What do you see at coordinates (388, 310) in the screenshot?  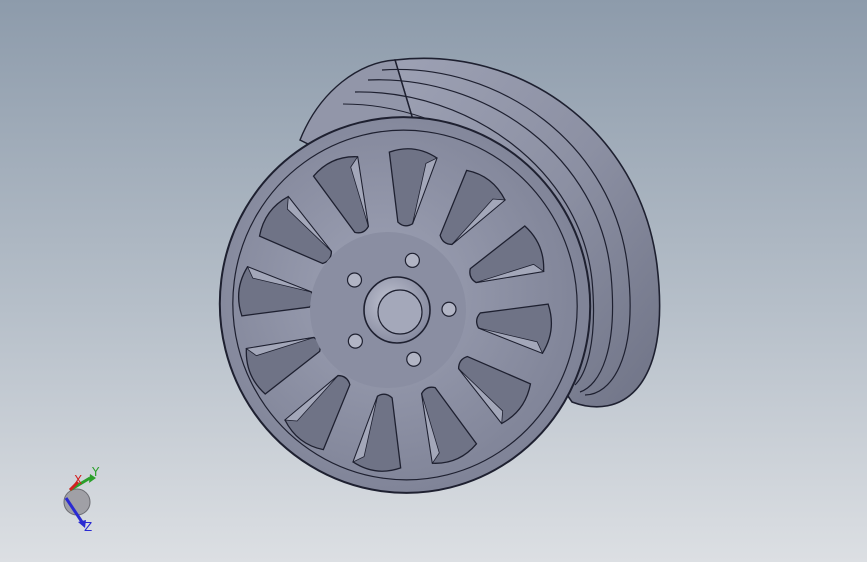 I see `wheel-hub` at bounding box center [388, 310].